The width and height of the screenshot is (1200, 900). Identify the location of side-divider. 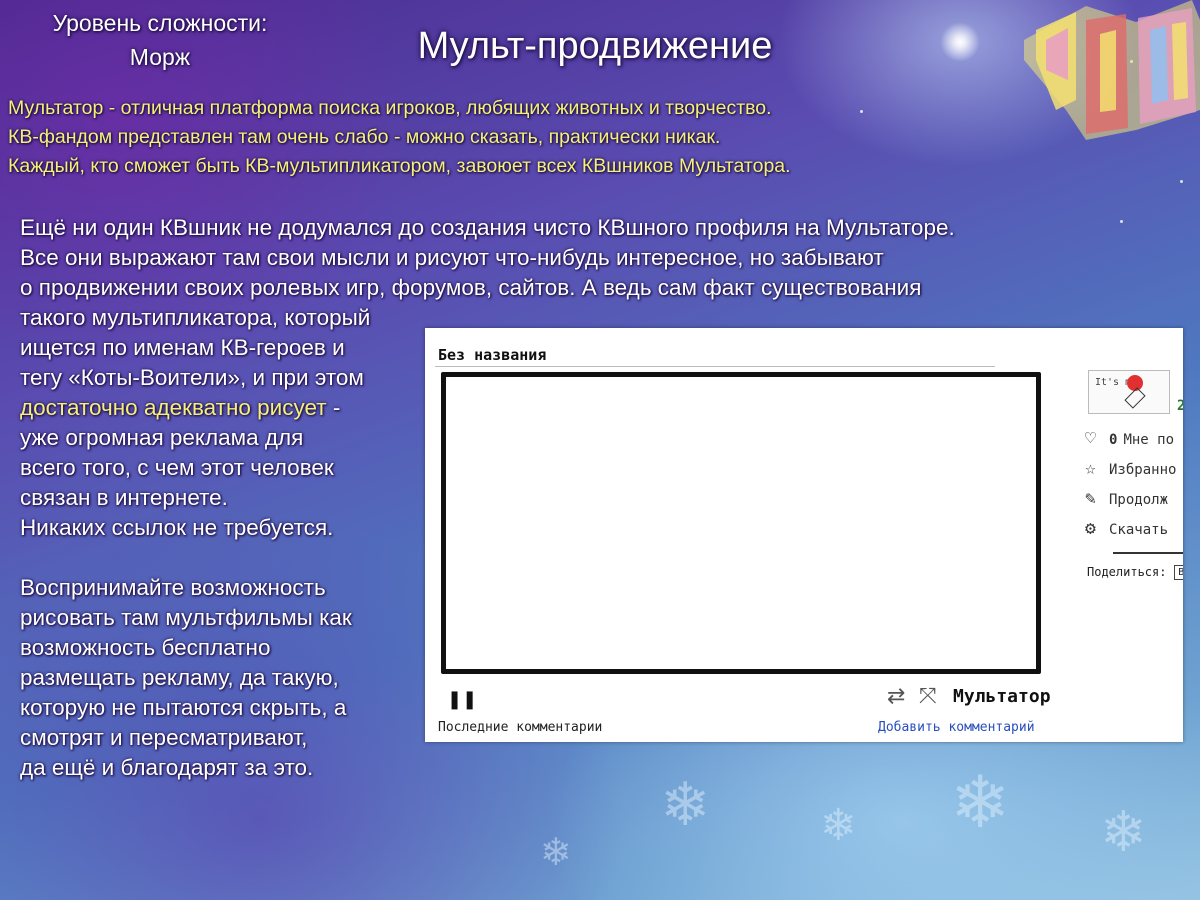
(1148, 553).